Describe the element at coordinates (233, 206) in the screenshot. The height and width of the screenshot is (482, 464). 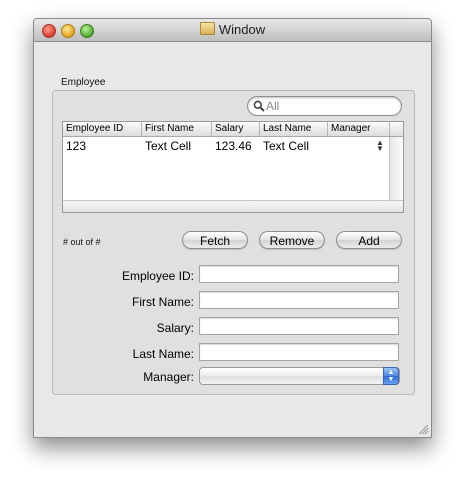
I see `horizontal-scrollbar` at that location.